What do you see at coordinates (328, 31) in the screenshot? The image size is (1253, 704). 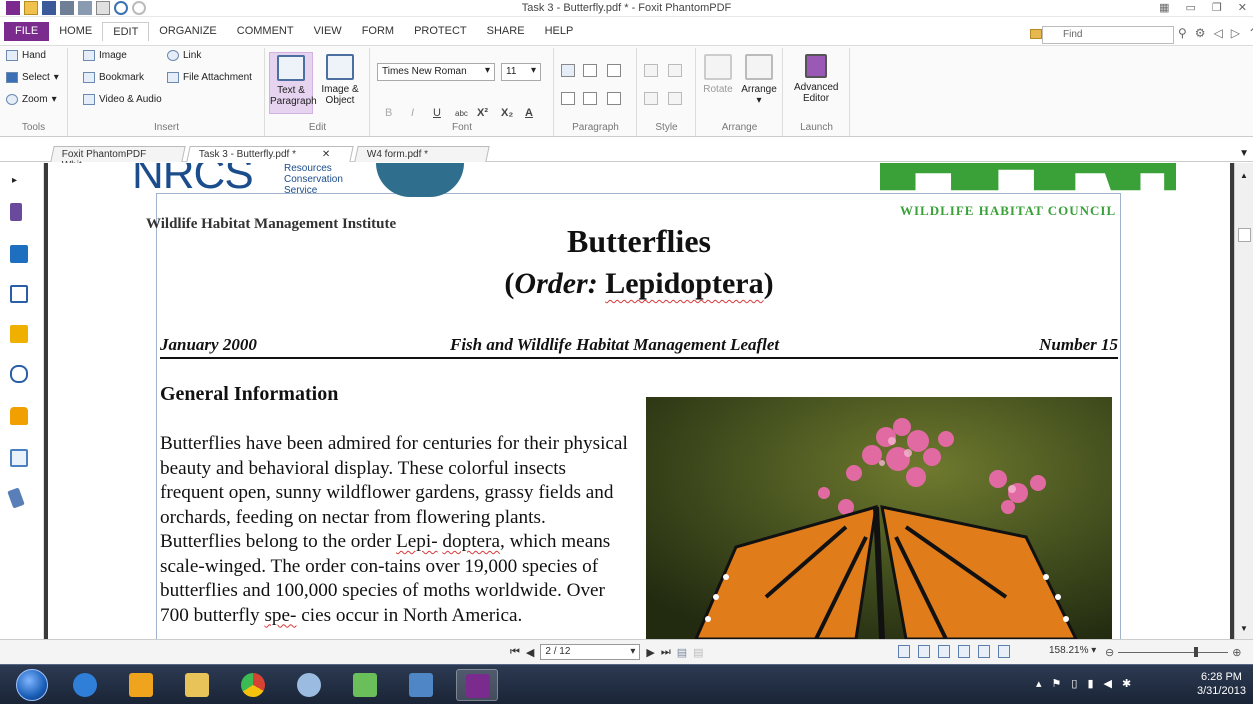 I see `tab-view: VIEW` at bounding box center [328, 31].